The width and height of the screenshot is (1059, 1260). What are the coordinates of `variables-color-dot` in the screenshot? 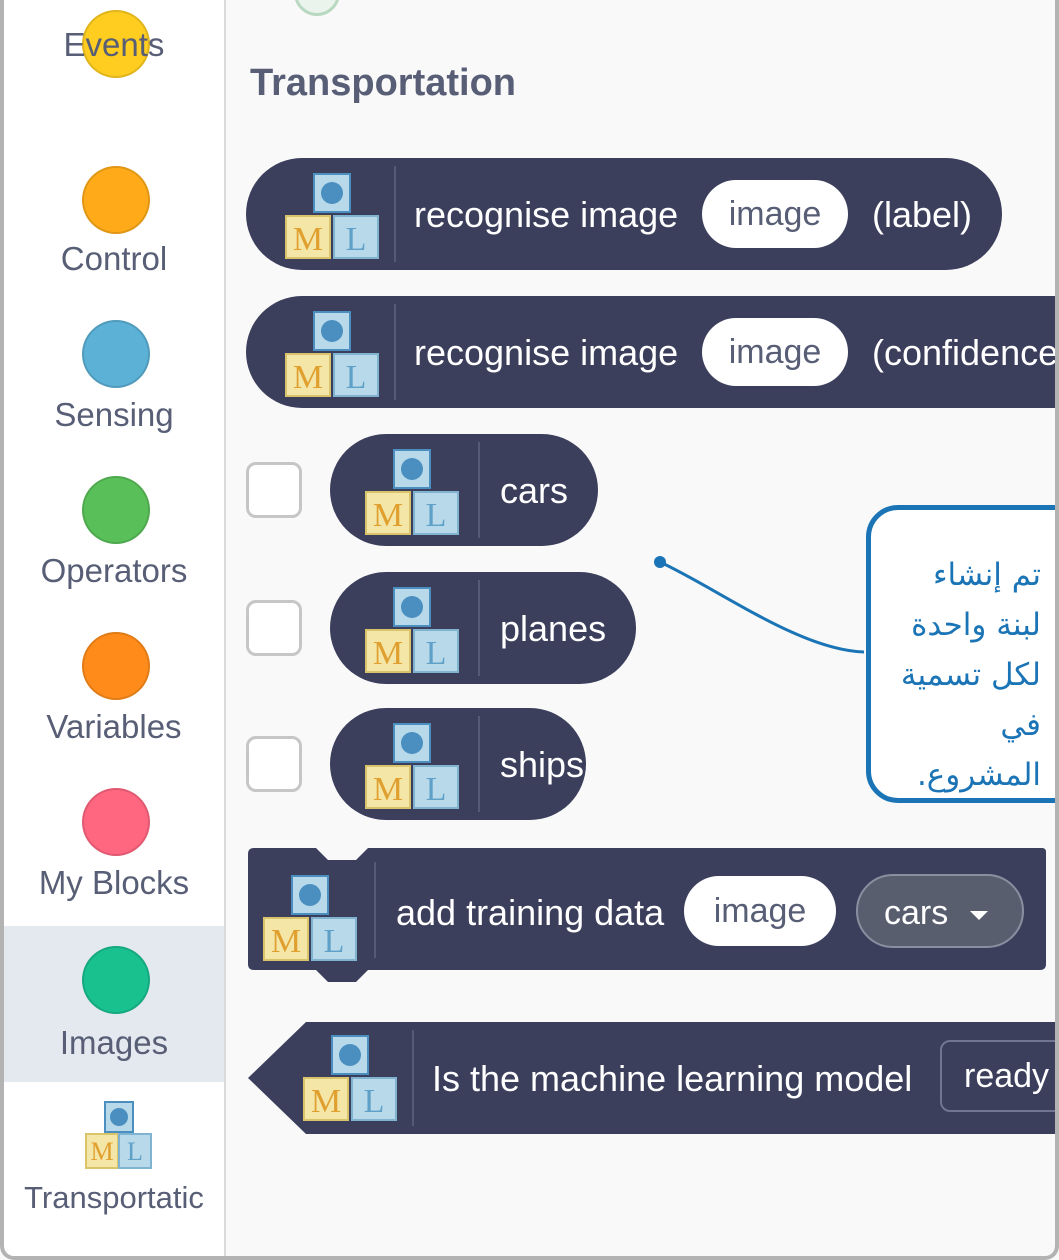 It's located at (116, 666).